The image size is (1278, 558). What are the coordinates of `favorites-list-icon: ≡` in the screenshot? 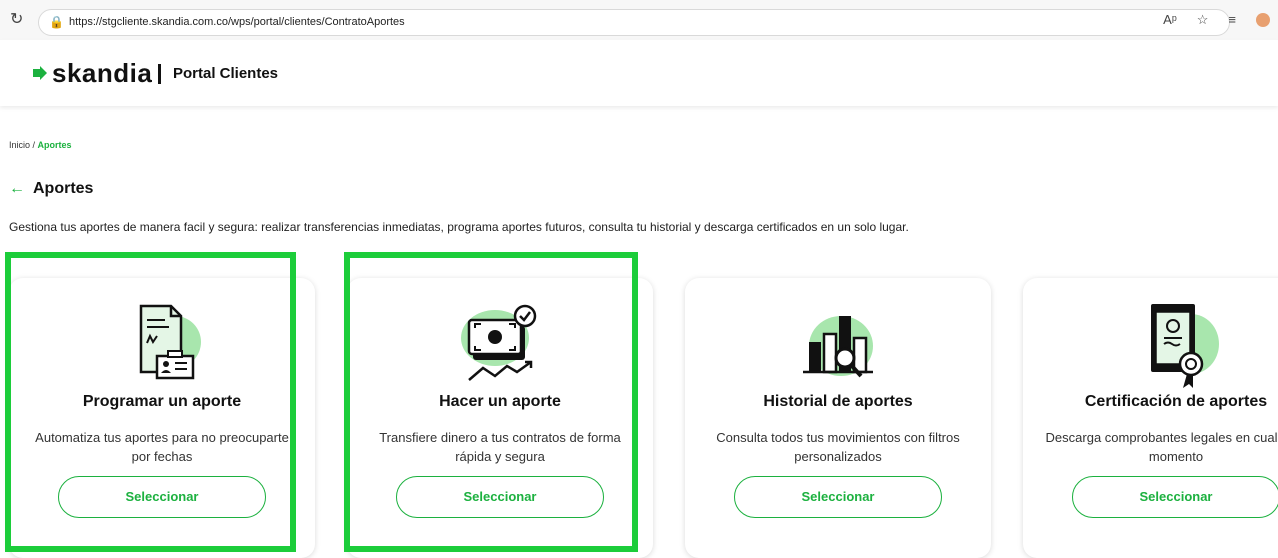 It's located at (1232, 20).